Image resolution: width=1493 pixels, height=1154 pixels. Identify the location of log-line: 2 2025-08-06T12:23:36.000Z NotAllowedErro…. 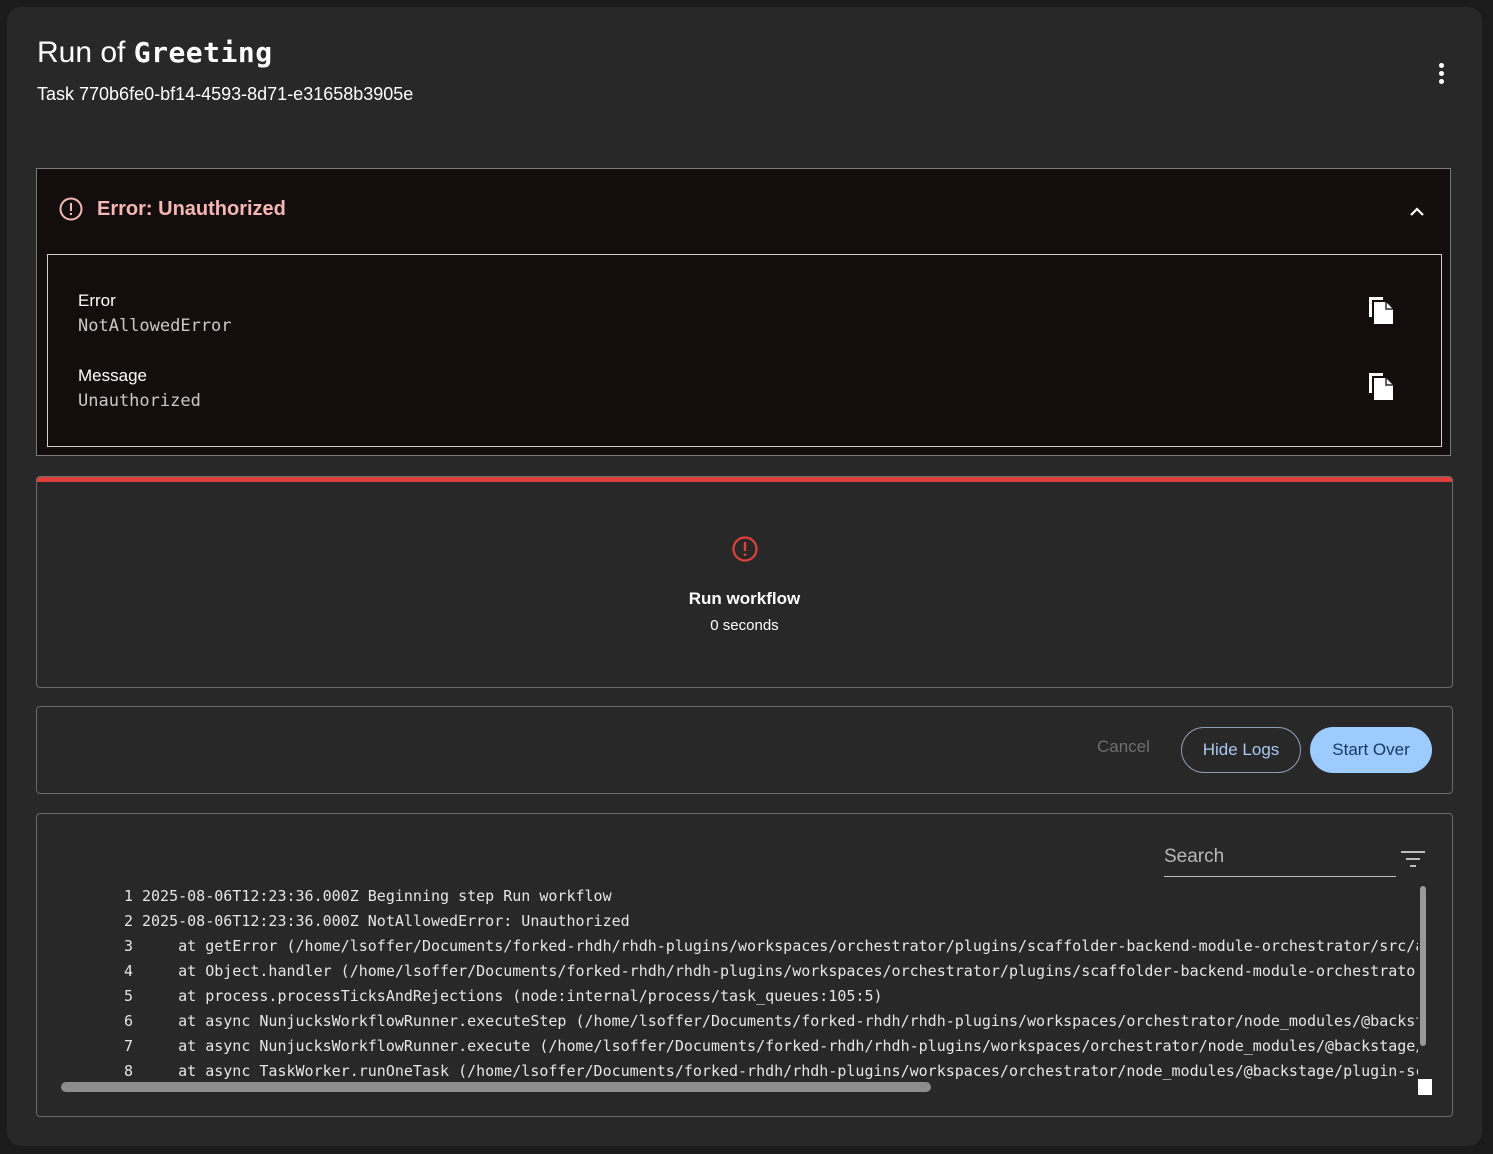
(333, 921).